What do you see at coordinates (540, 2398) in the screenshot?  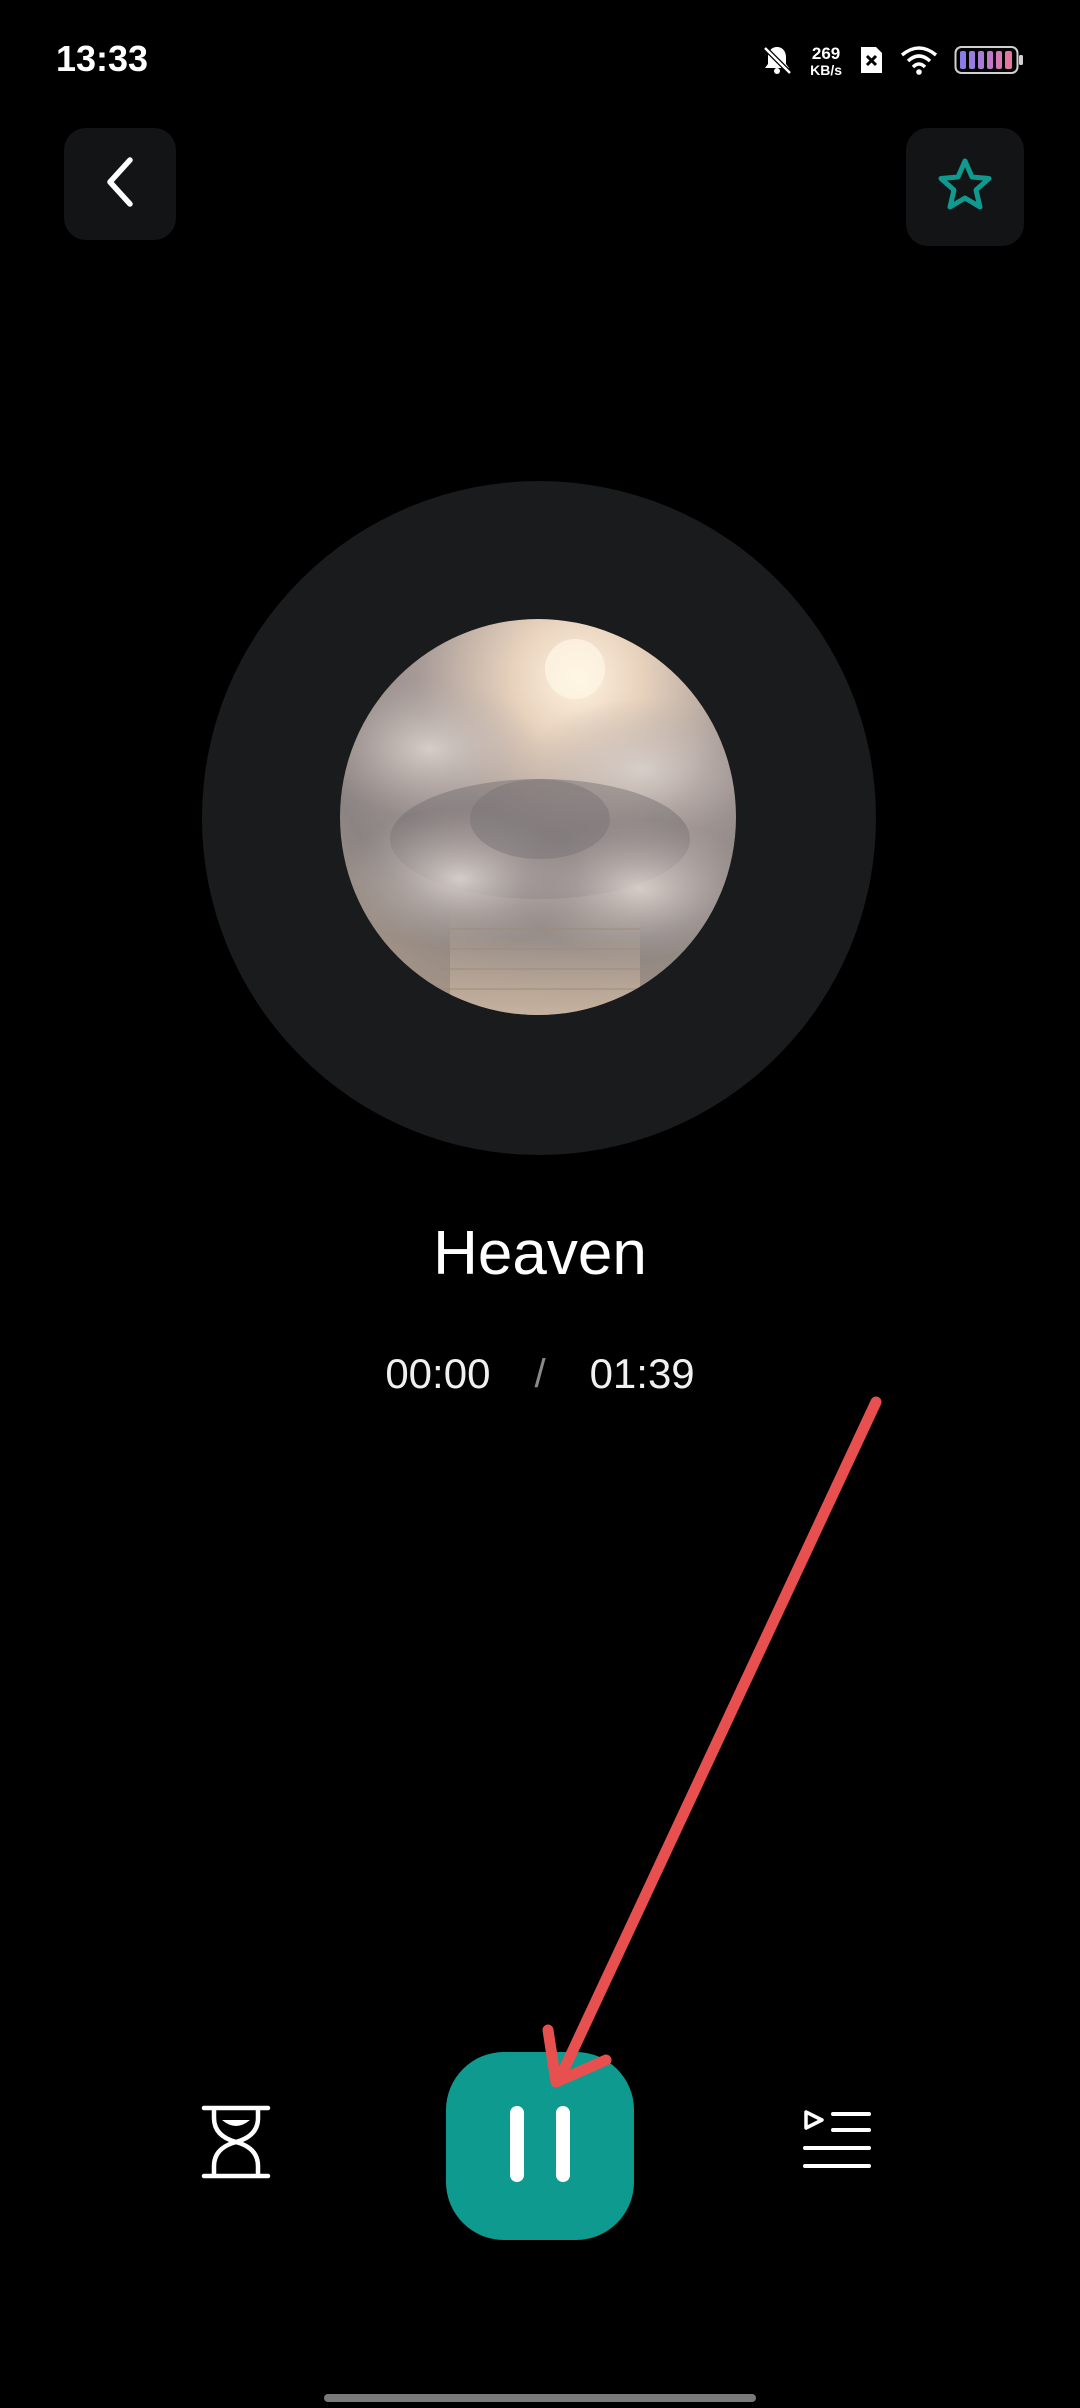 I see `home-indicator` at bounding box center [540, 2398].